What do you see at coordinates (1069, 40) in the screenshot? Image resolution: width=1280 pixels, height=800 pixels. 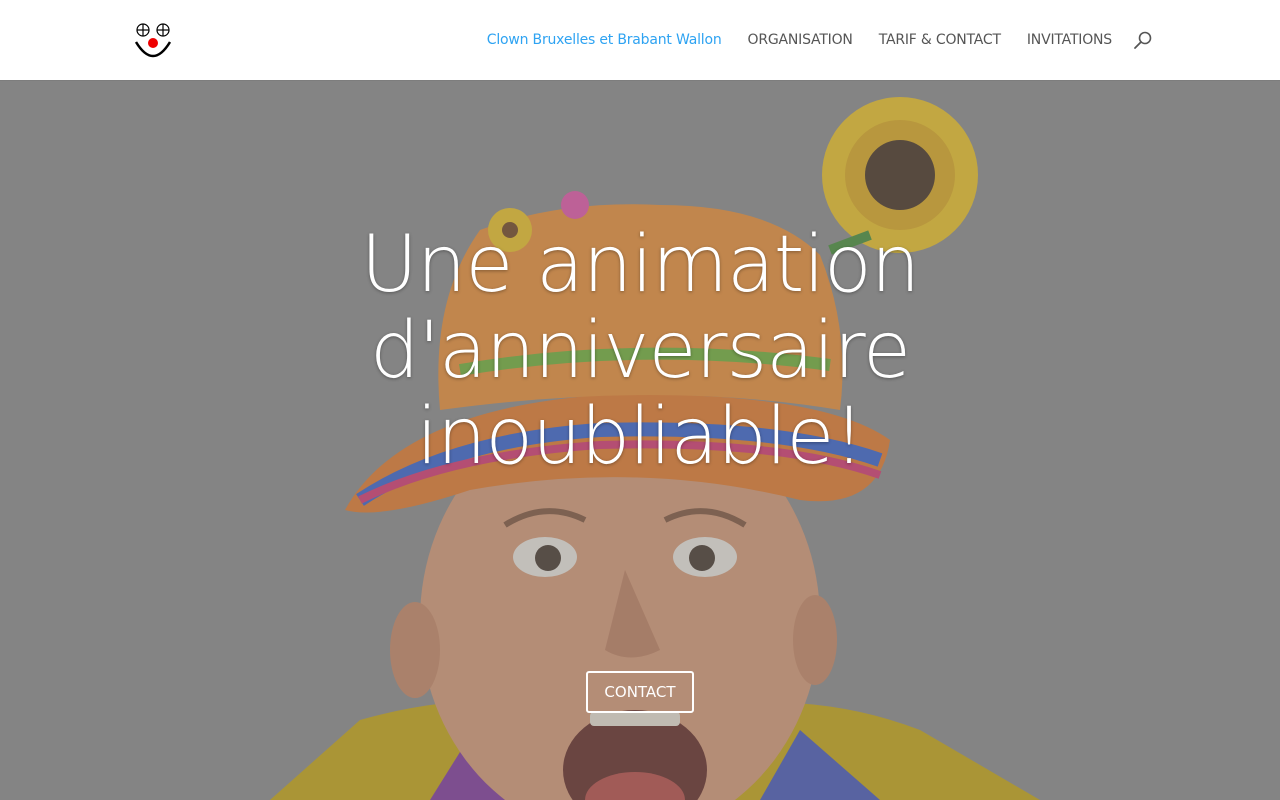 I see `nav-link-invitations: INVITATIONS` at bounding box center [1069, 40].